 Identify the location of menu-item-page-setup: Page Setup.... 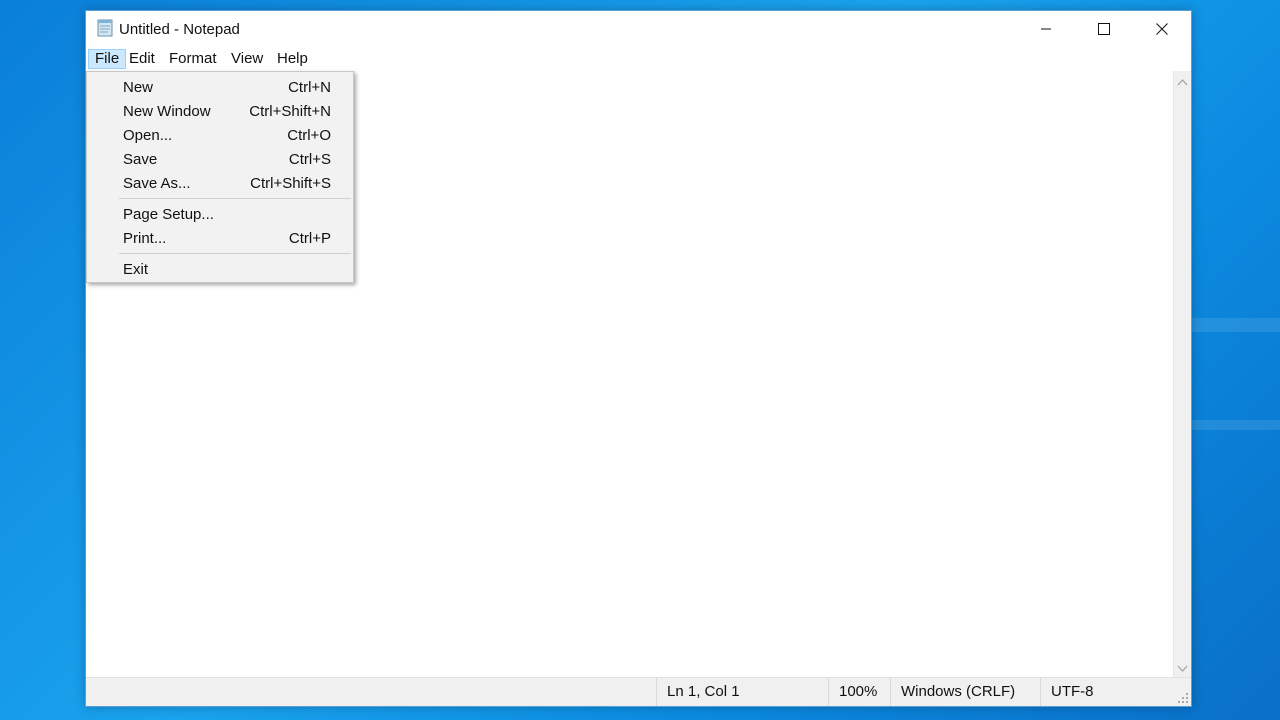
(220, 215).